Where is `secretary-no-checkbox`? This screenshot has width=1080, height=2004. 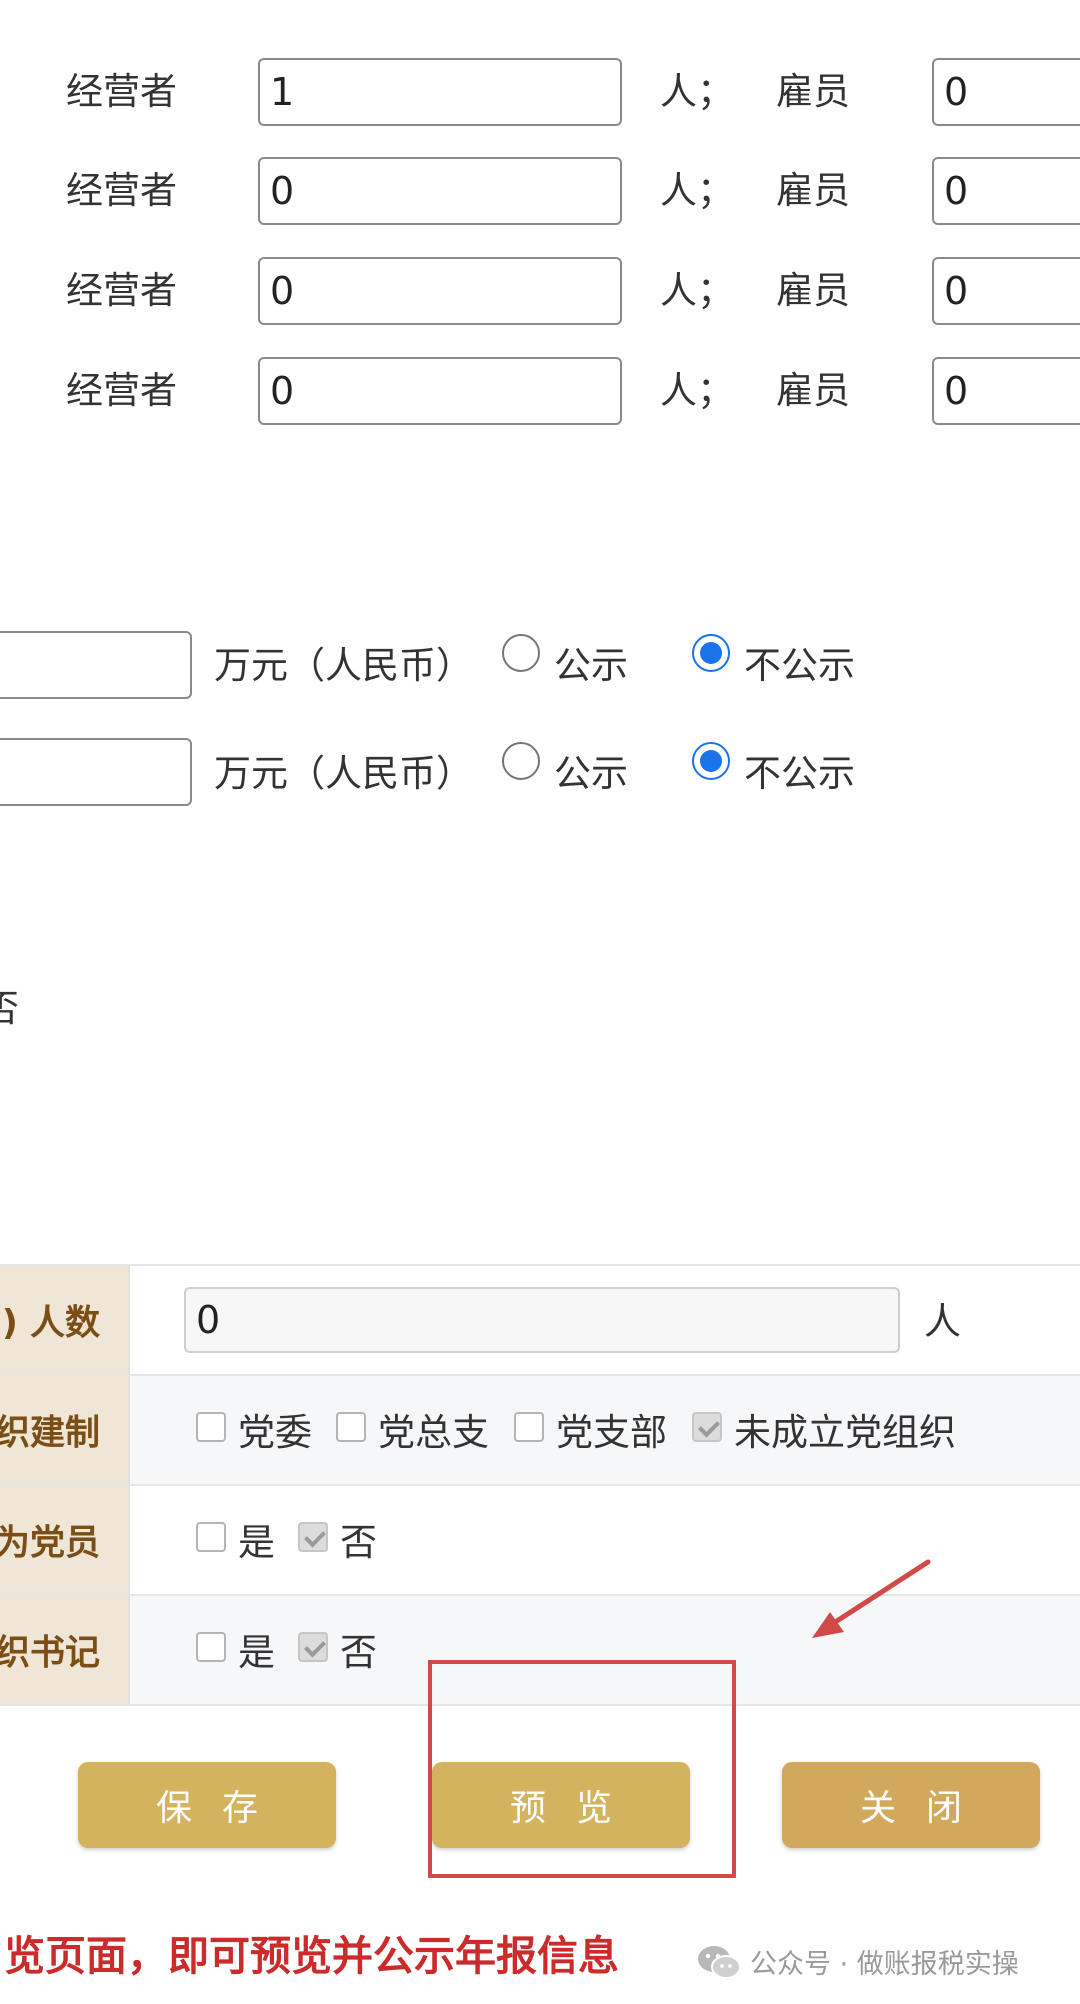
secretary-no-checkbox is located at coordinates (313, 1647).